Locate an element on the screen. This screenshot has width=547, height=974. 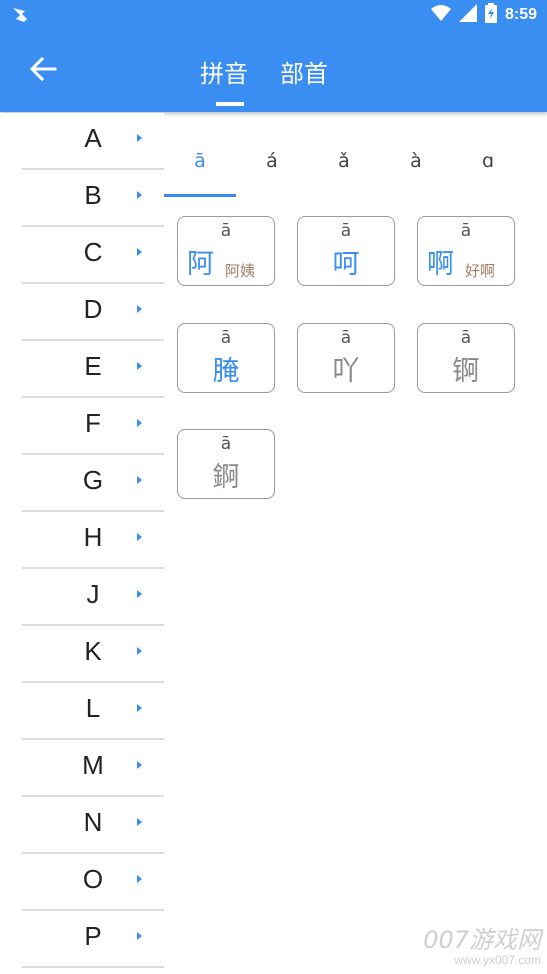
character-glyph: 锕 is located at coordinates (466, 371).